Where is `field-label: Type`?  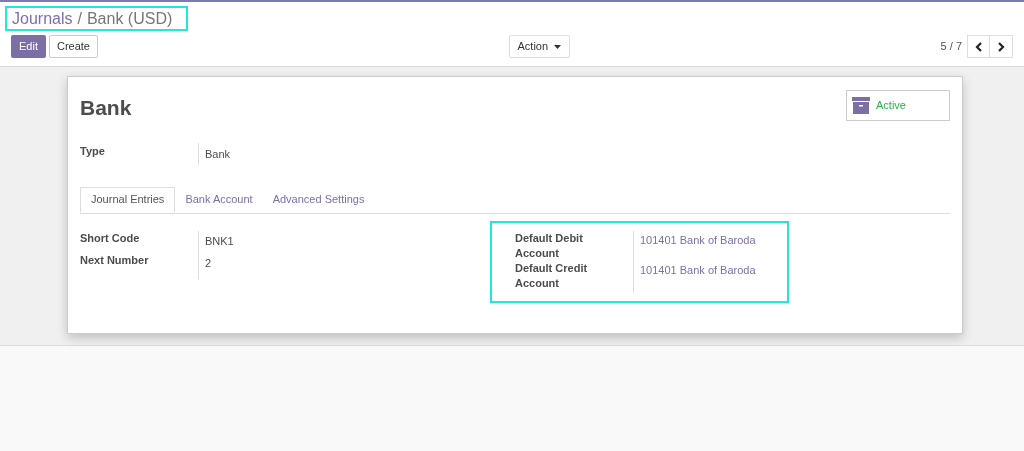
field-label: Type is located at coordinates (93, 151).